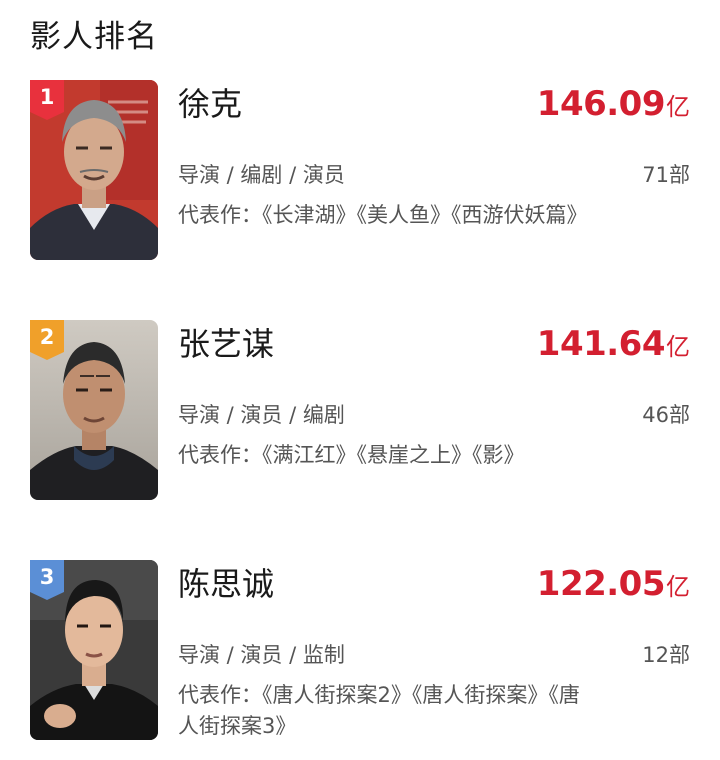 The height and width of the screenshot is (760, 720). Describe the element at coordinates (261, 655) in the screenshot. I see `roles: 导演 / 演员 / 监制` at that location.